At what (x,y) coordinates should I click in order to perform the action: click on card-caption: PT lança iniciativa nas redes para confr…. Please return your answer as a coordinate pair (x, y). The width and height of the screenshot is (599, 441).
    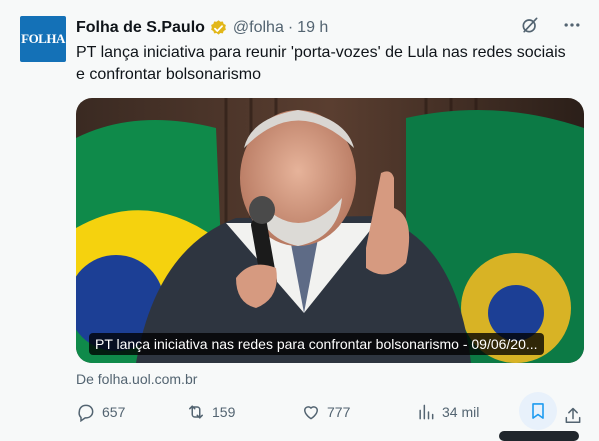
    Looking at the image, I should click on (316, 344).